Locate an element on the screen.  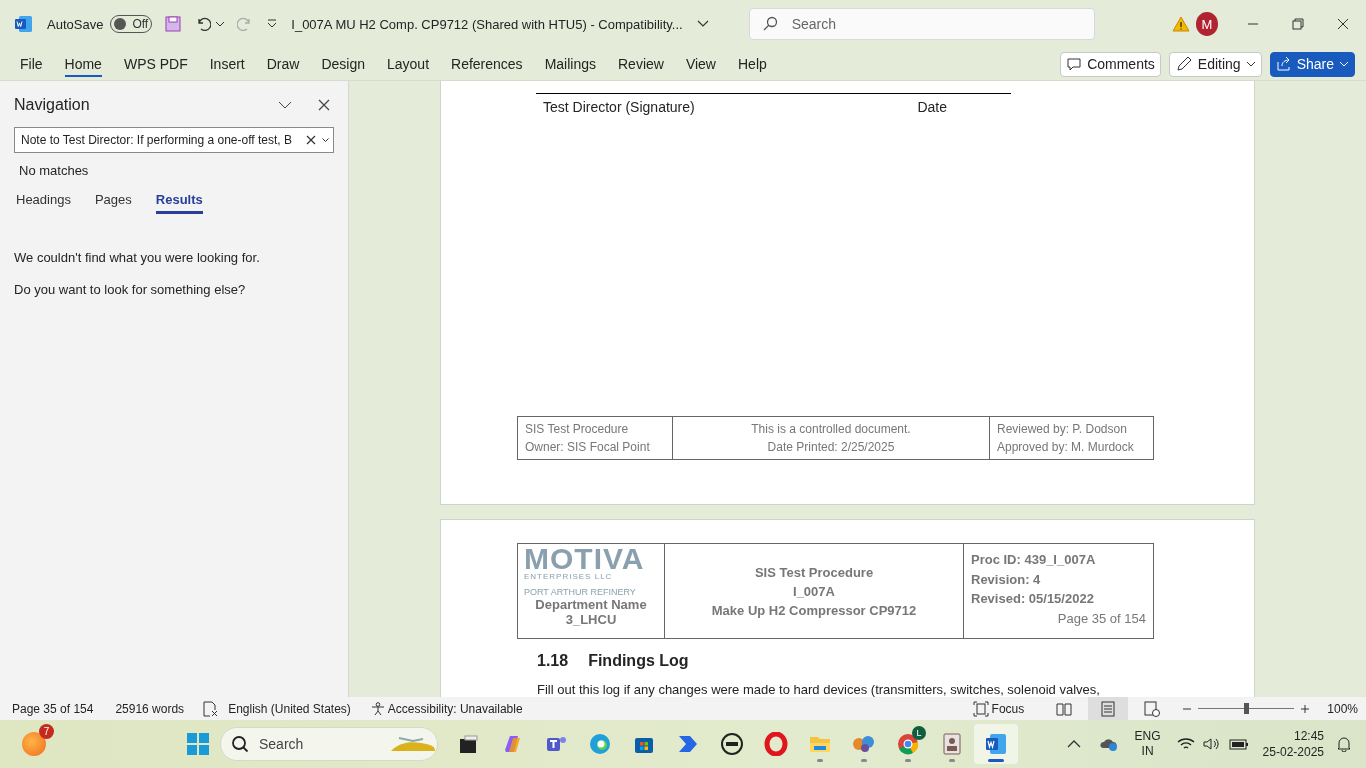
ribbon-tab: Layout is located at coordinates (408, 64).